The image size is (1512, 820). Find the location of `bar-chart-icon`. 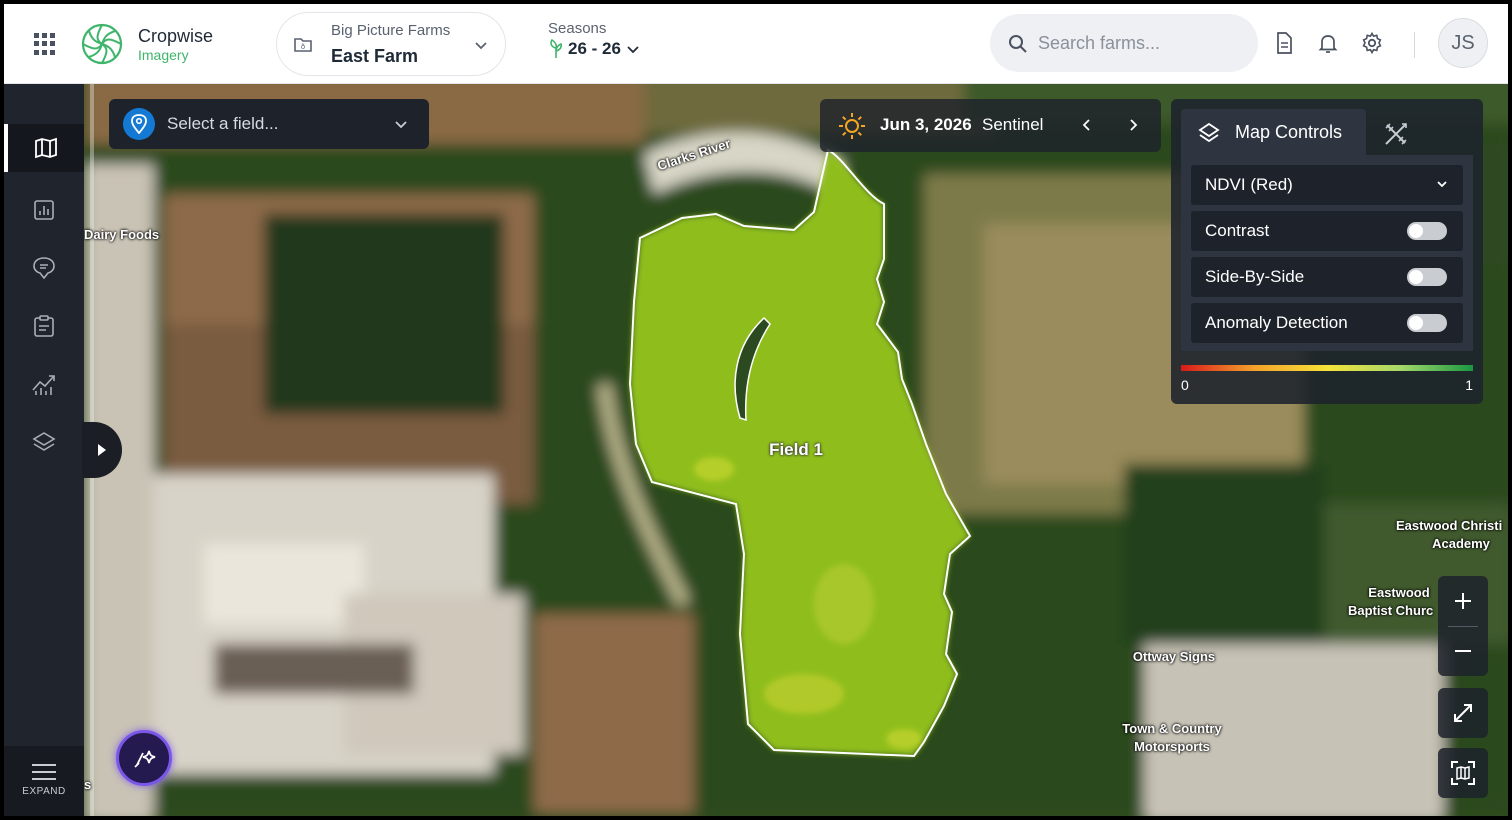

bar-chart-icon is located at coordinates (44, 210).